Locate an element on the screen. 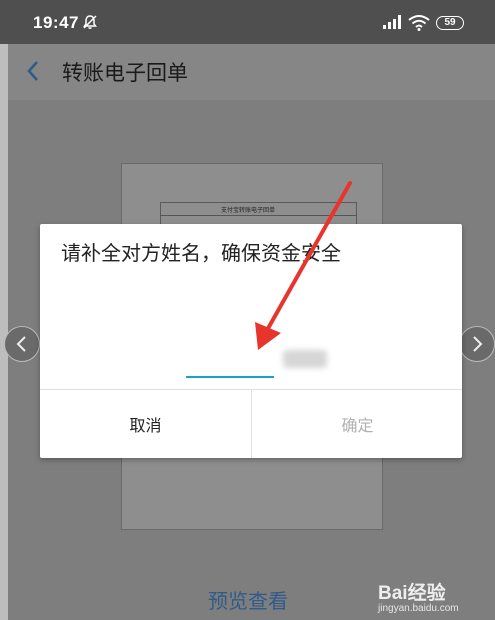  previous-button is located at coordinates (22, 344).